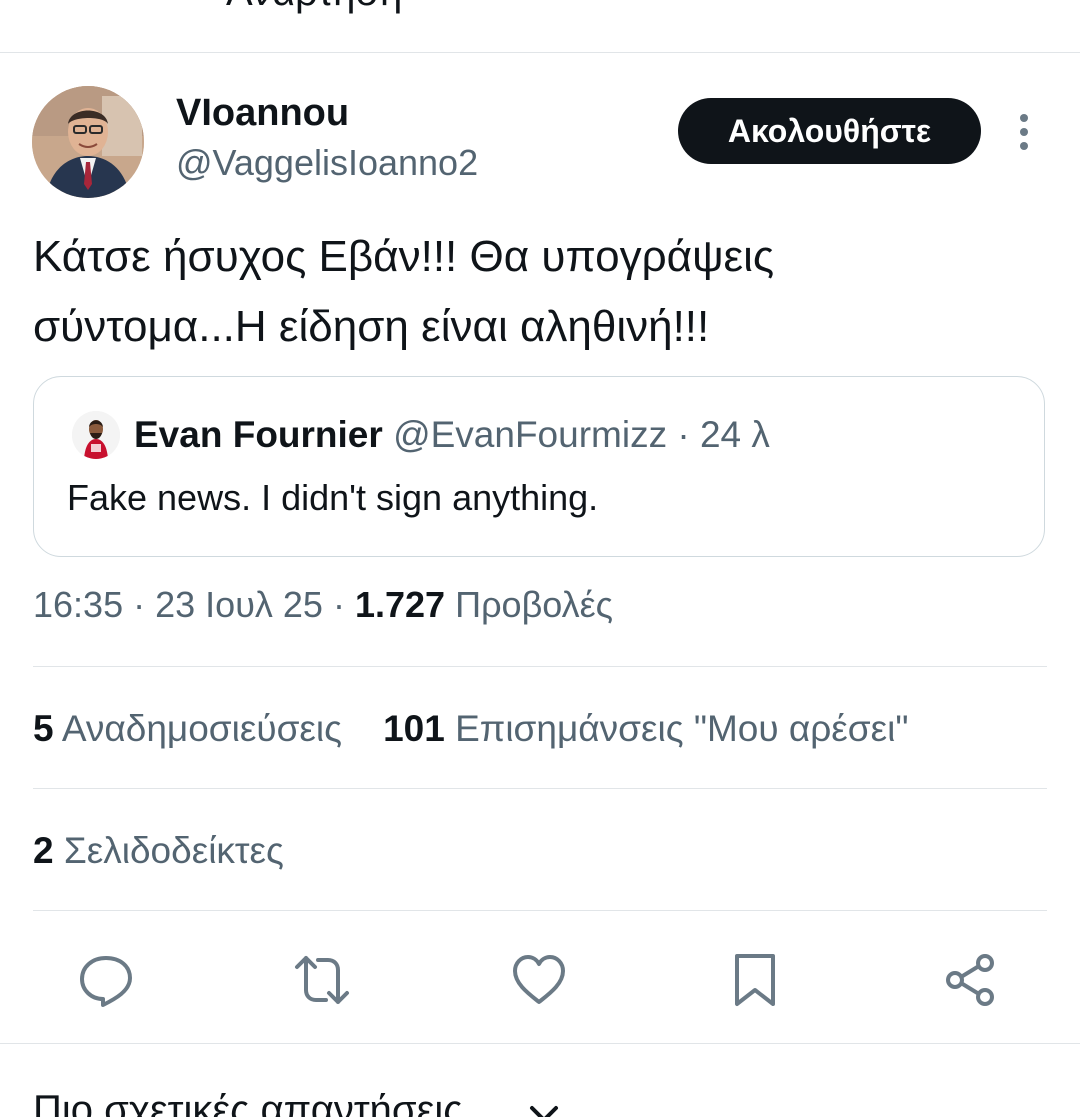 The width and height of the screenshot is (1080, 1117). What do you see at coordinates (682, 728) in the screenshot?
I see `likes-label: Επισημάνσεις "Μου αρέσει"` at bounding box center [682, 728].